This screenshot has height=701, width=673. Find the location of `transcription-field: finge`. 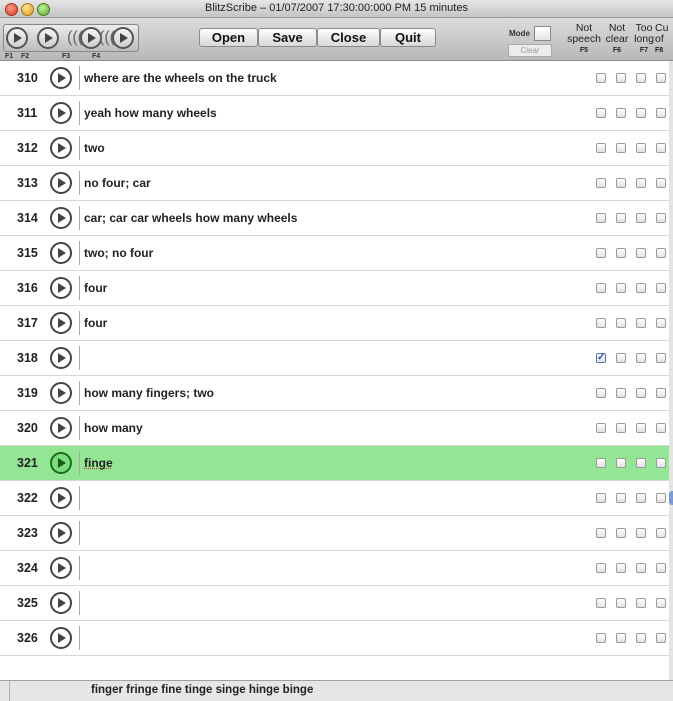

transcription-field: finge is located at coordinates (96, 463).